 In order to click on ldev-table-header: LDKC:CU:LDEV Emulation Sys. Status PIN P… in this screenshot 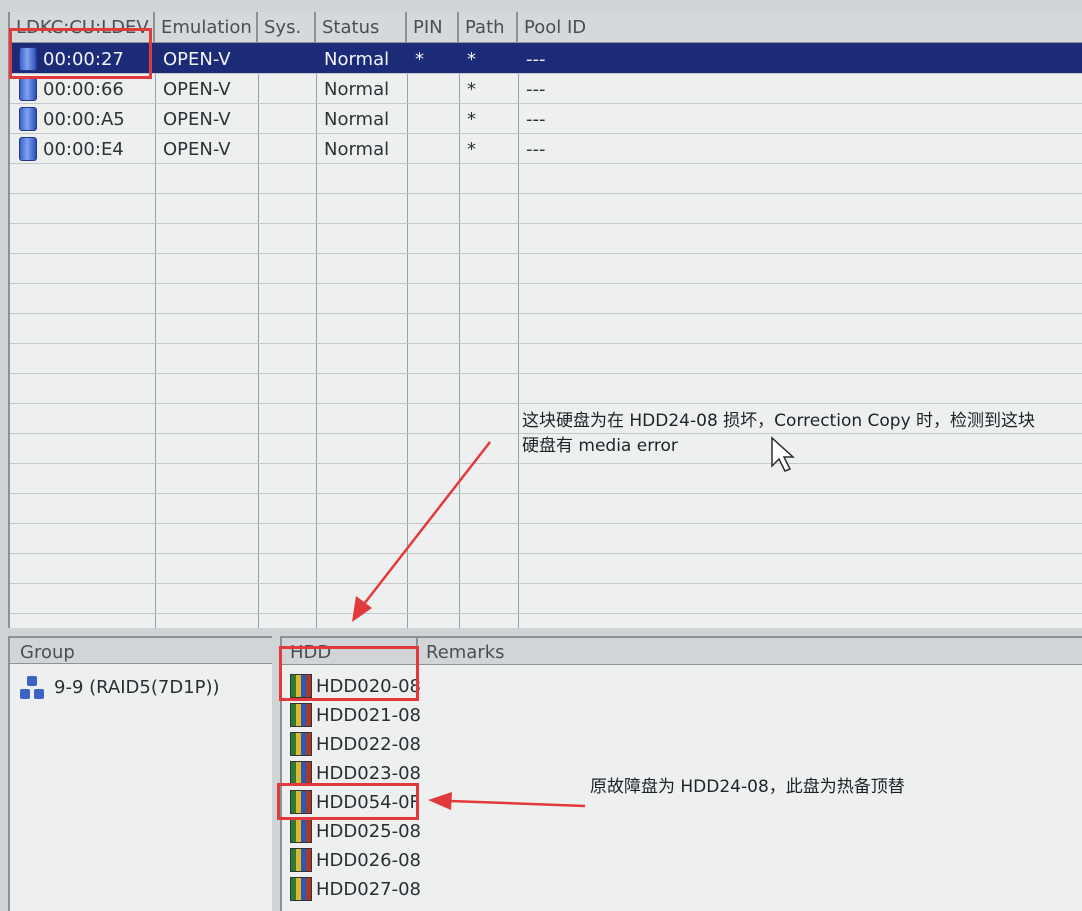, I will do `click(546, 27)`.